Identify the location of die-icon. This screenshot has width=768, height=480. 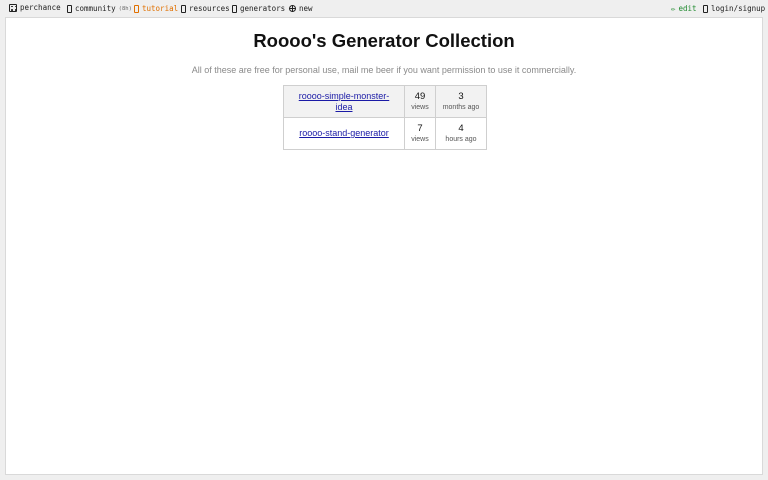
(13, 7).